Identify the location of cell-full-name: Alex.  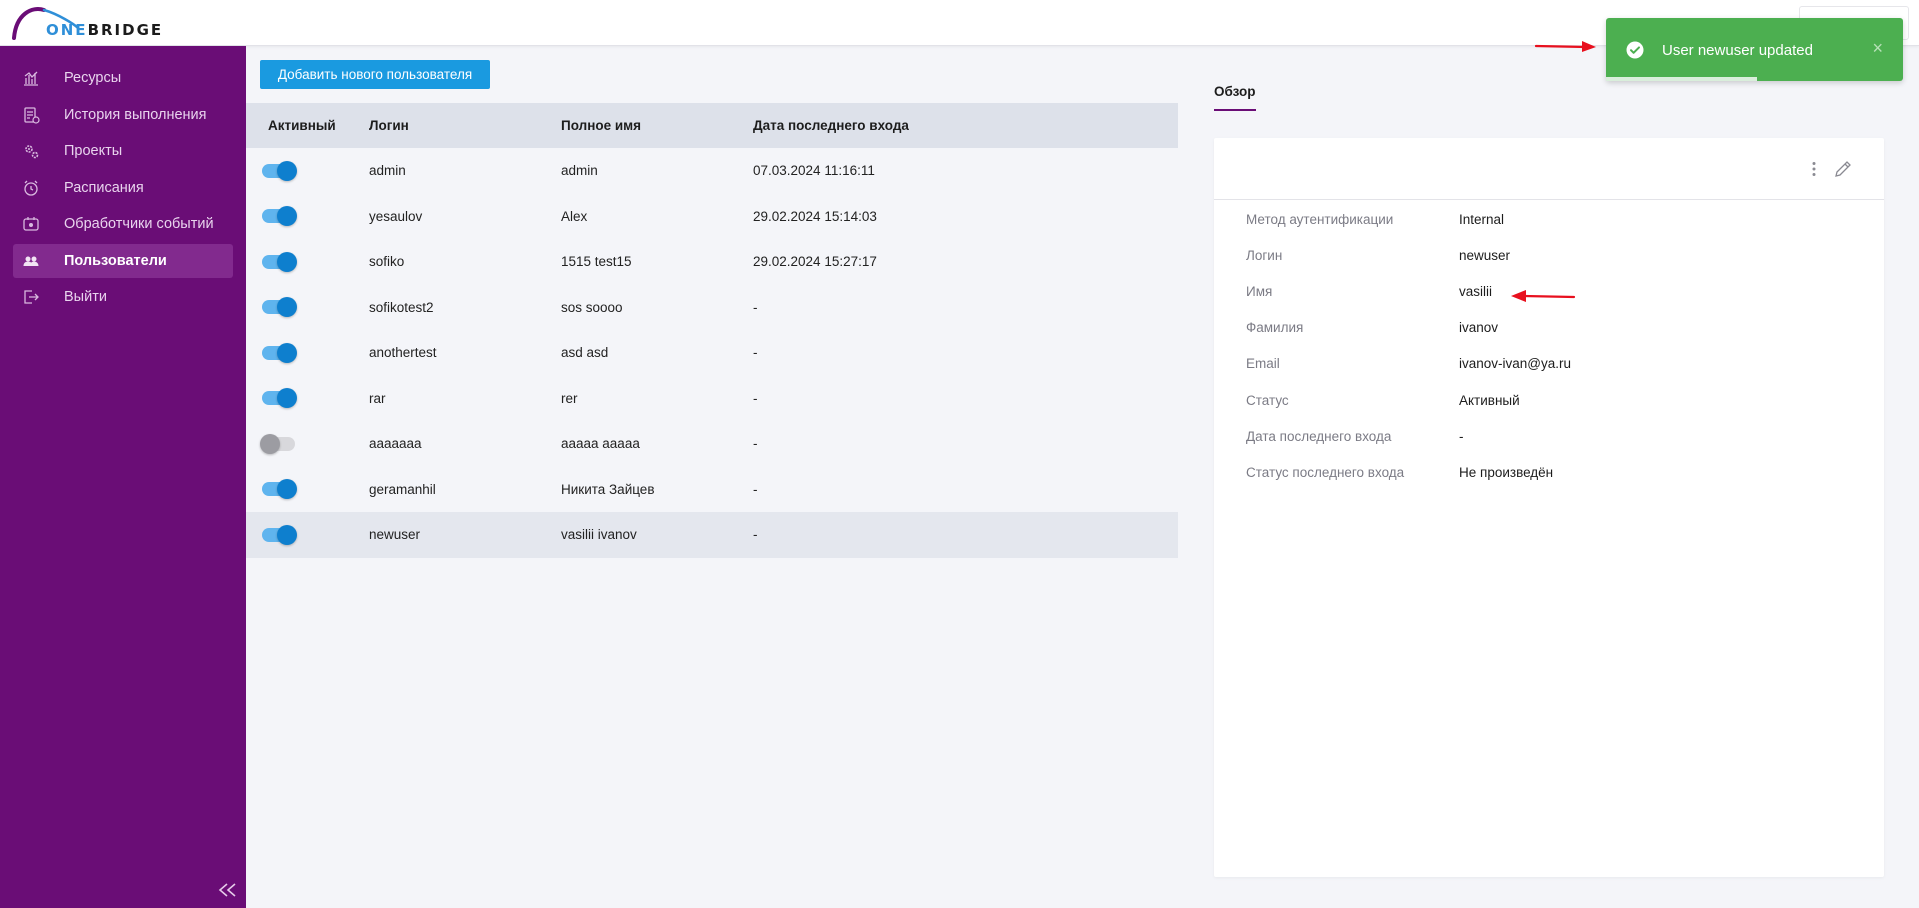
(574, 216).